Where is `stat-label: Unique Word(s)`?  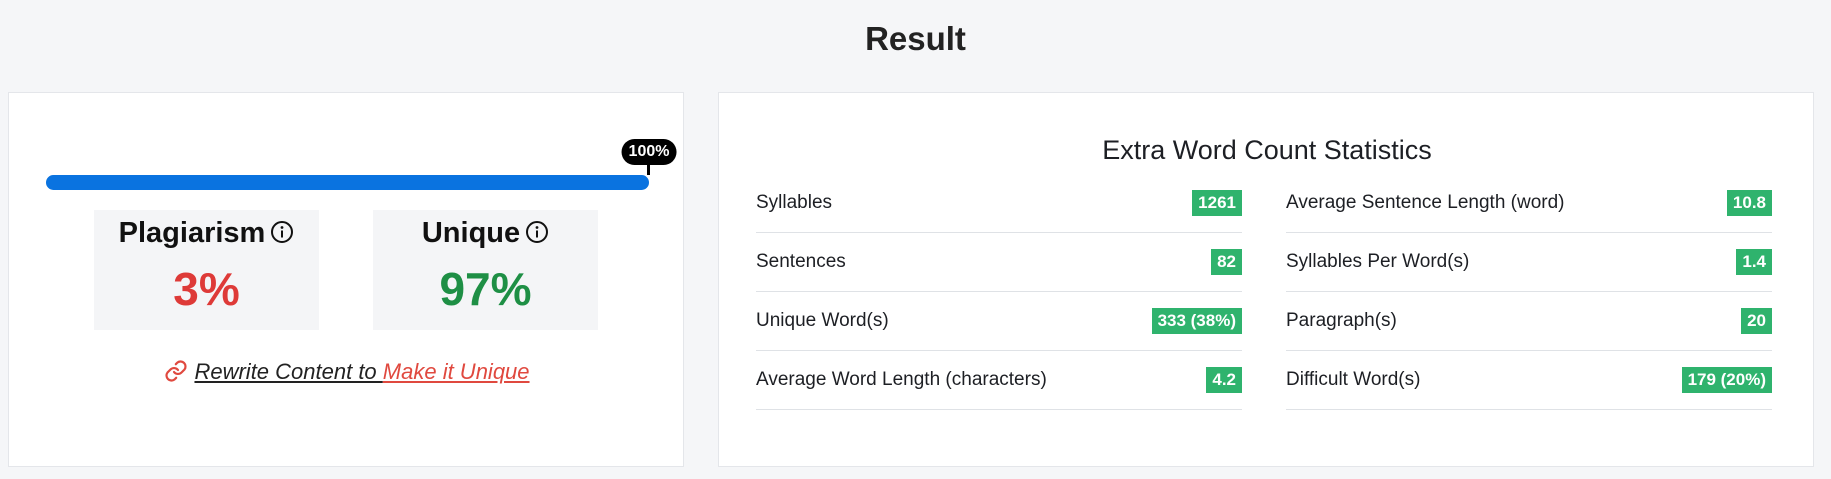
stat-label: Unique Word(s) is located at coordinates (822, 320).